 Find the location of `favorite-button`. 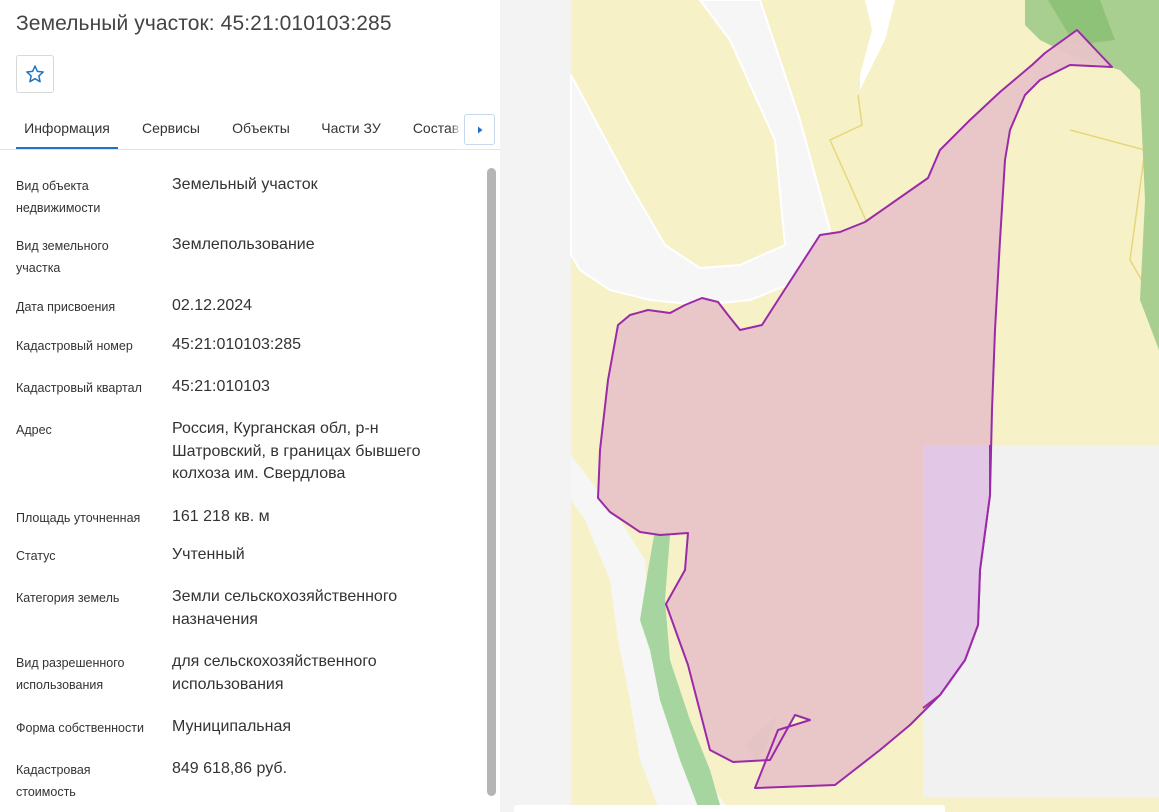

favorite-button is located at coordinates (35, 74).